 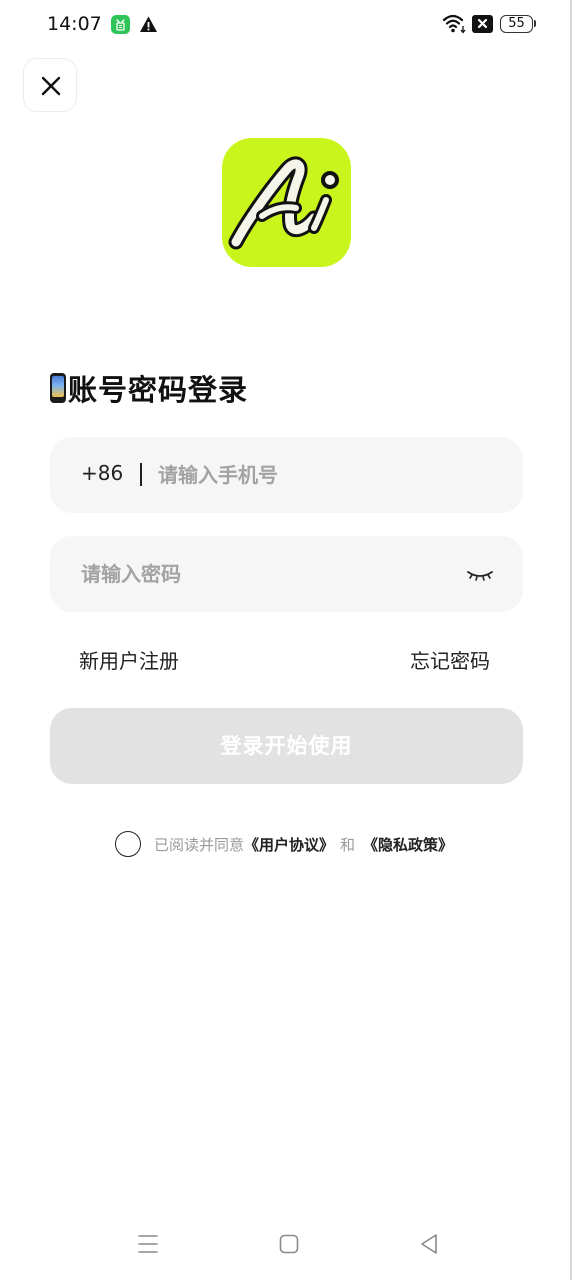 I want to click on home-icon, so click(x=289, y=1246).